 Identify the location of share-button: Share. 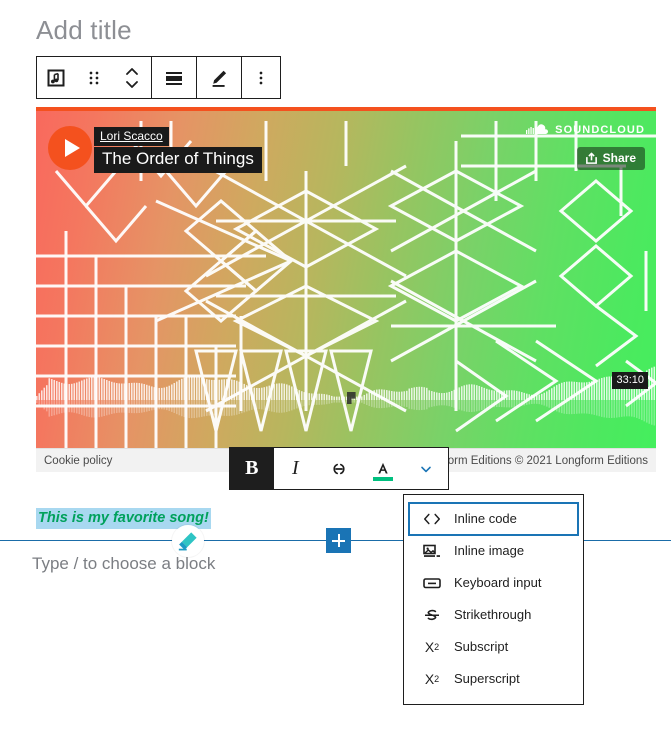
(610, 158).